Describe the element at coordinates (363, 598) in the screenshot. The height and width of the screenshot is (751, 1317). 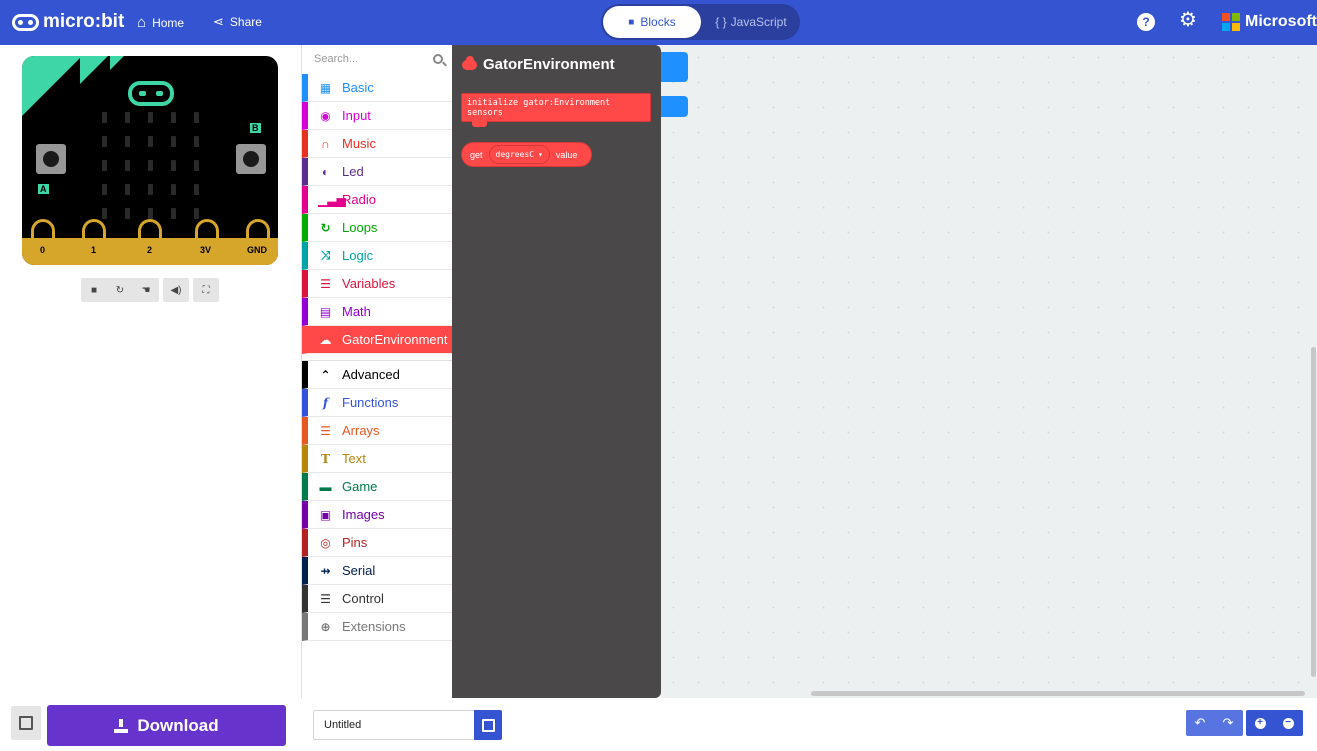
I see `category-label: Control` at that location.